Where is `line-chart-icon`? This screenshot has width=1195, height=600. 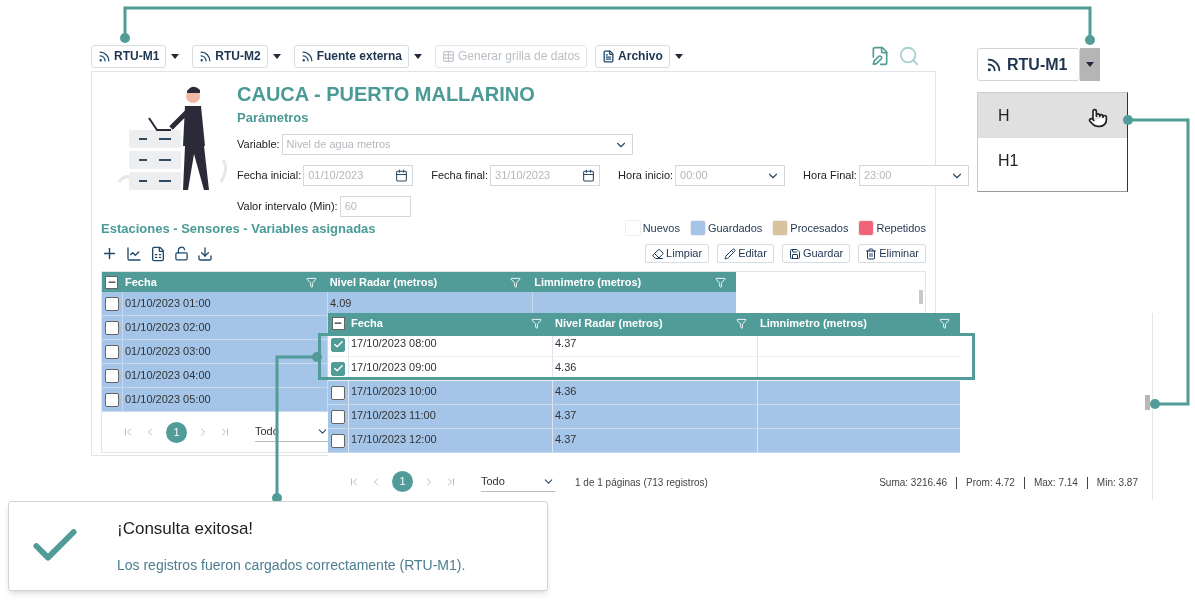 line-chart-icon is located at coordinates (134, 253).